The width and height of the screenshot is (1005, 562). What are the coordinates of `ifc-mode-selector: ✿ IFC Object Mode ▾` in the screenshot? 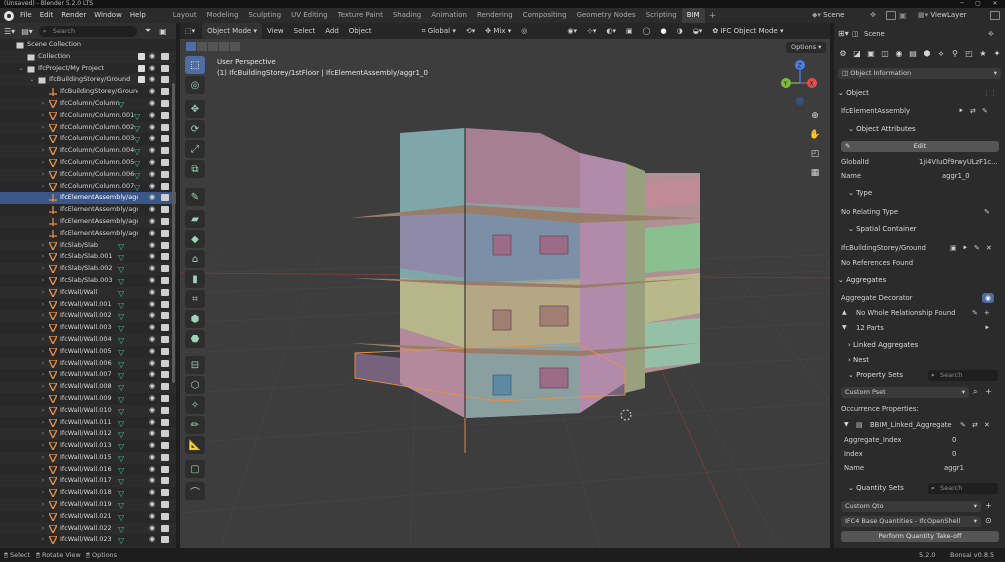 It's located at (747, 31).